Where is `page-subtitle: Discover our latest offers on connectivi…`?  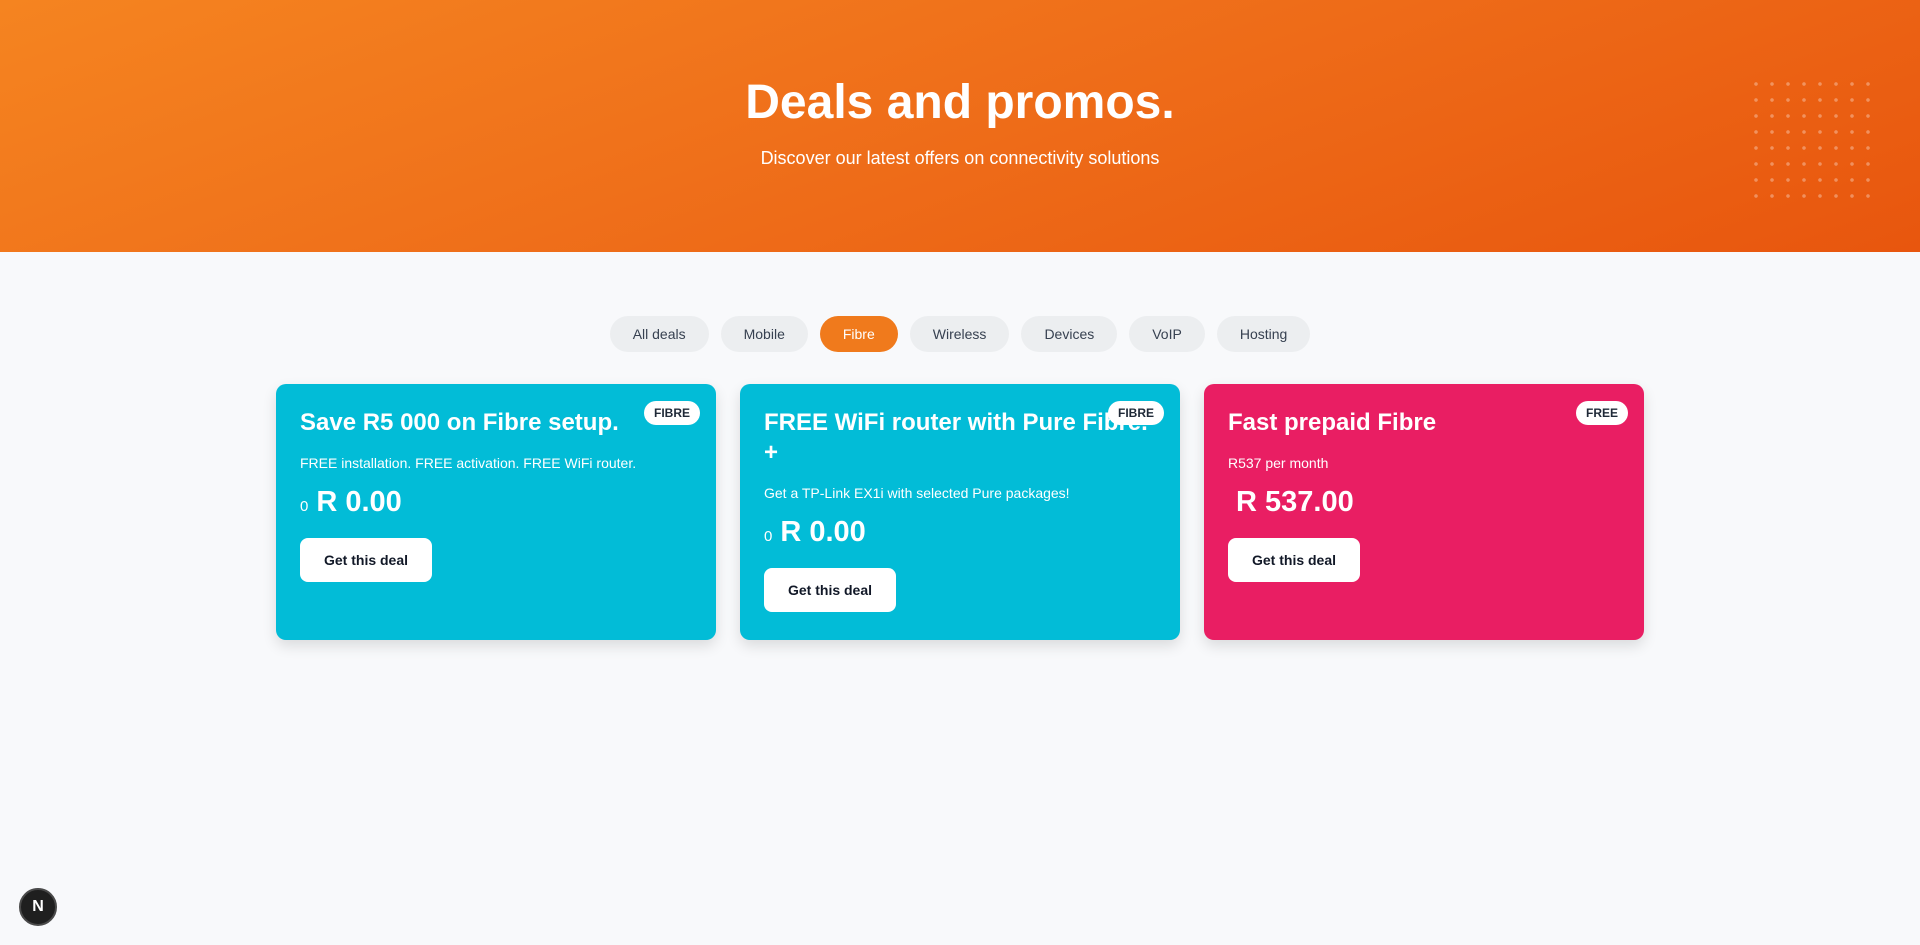 page-subtitle: Discover our latest offers on connectivi… is located at coordinates (960, 158).